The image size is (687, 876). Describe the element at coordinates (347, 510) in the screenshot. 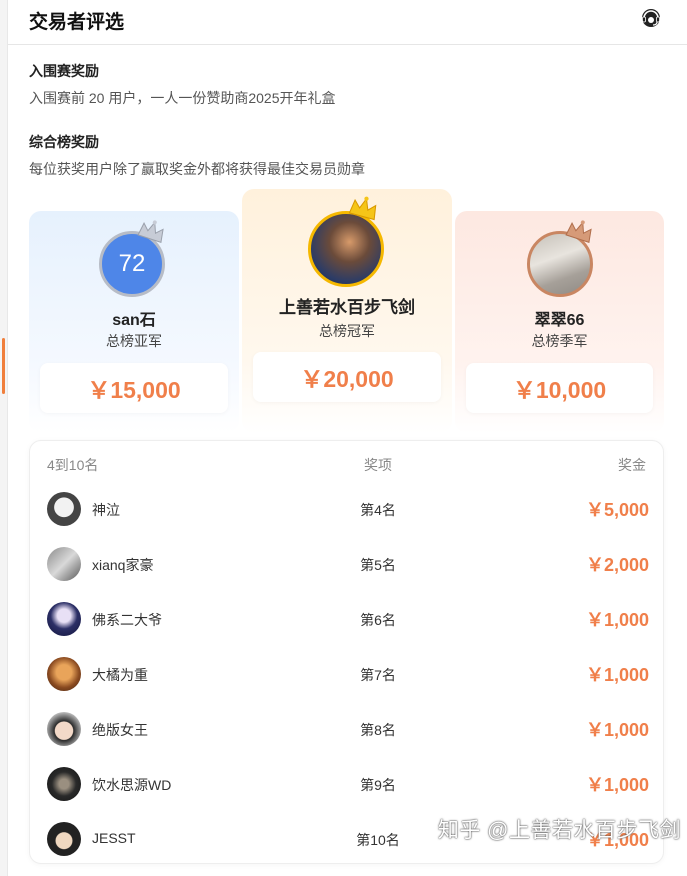

I see `table-row: 神泣 第4名 ￥5,000` at that location.